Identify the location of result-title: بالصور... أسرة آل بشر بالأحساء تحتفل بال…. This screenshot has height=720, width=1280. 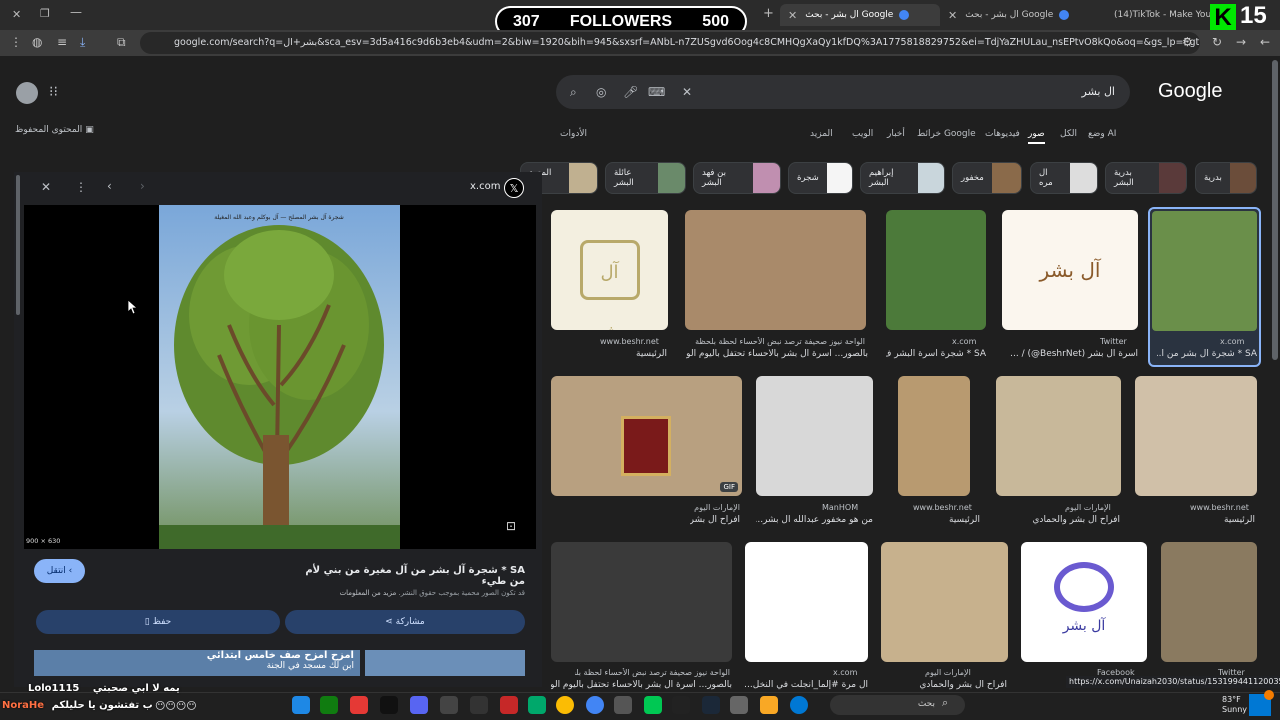
(641, 685).